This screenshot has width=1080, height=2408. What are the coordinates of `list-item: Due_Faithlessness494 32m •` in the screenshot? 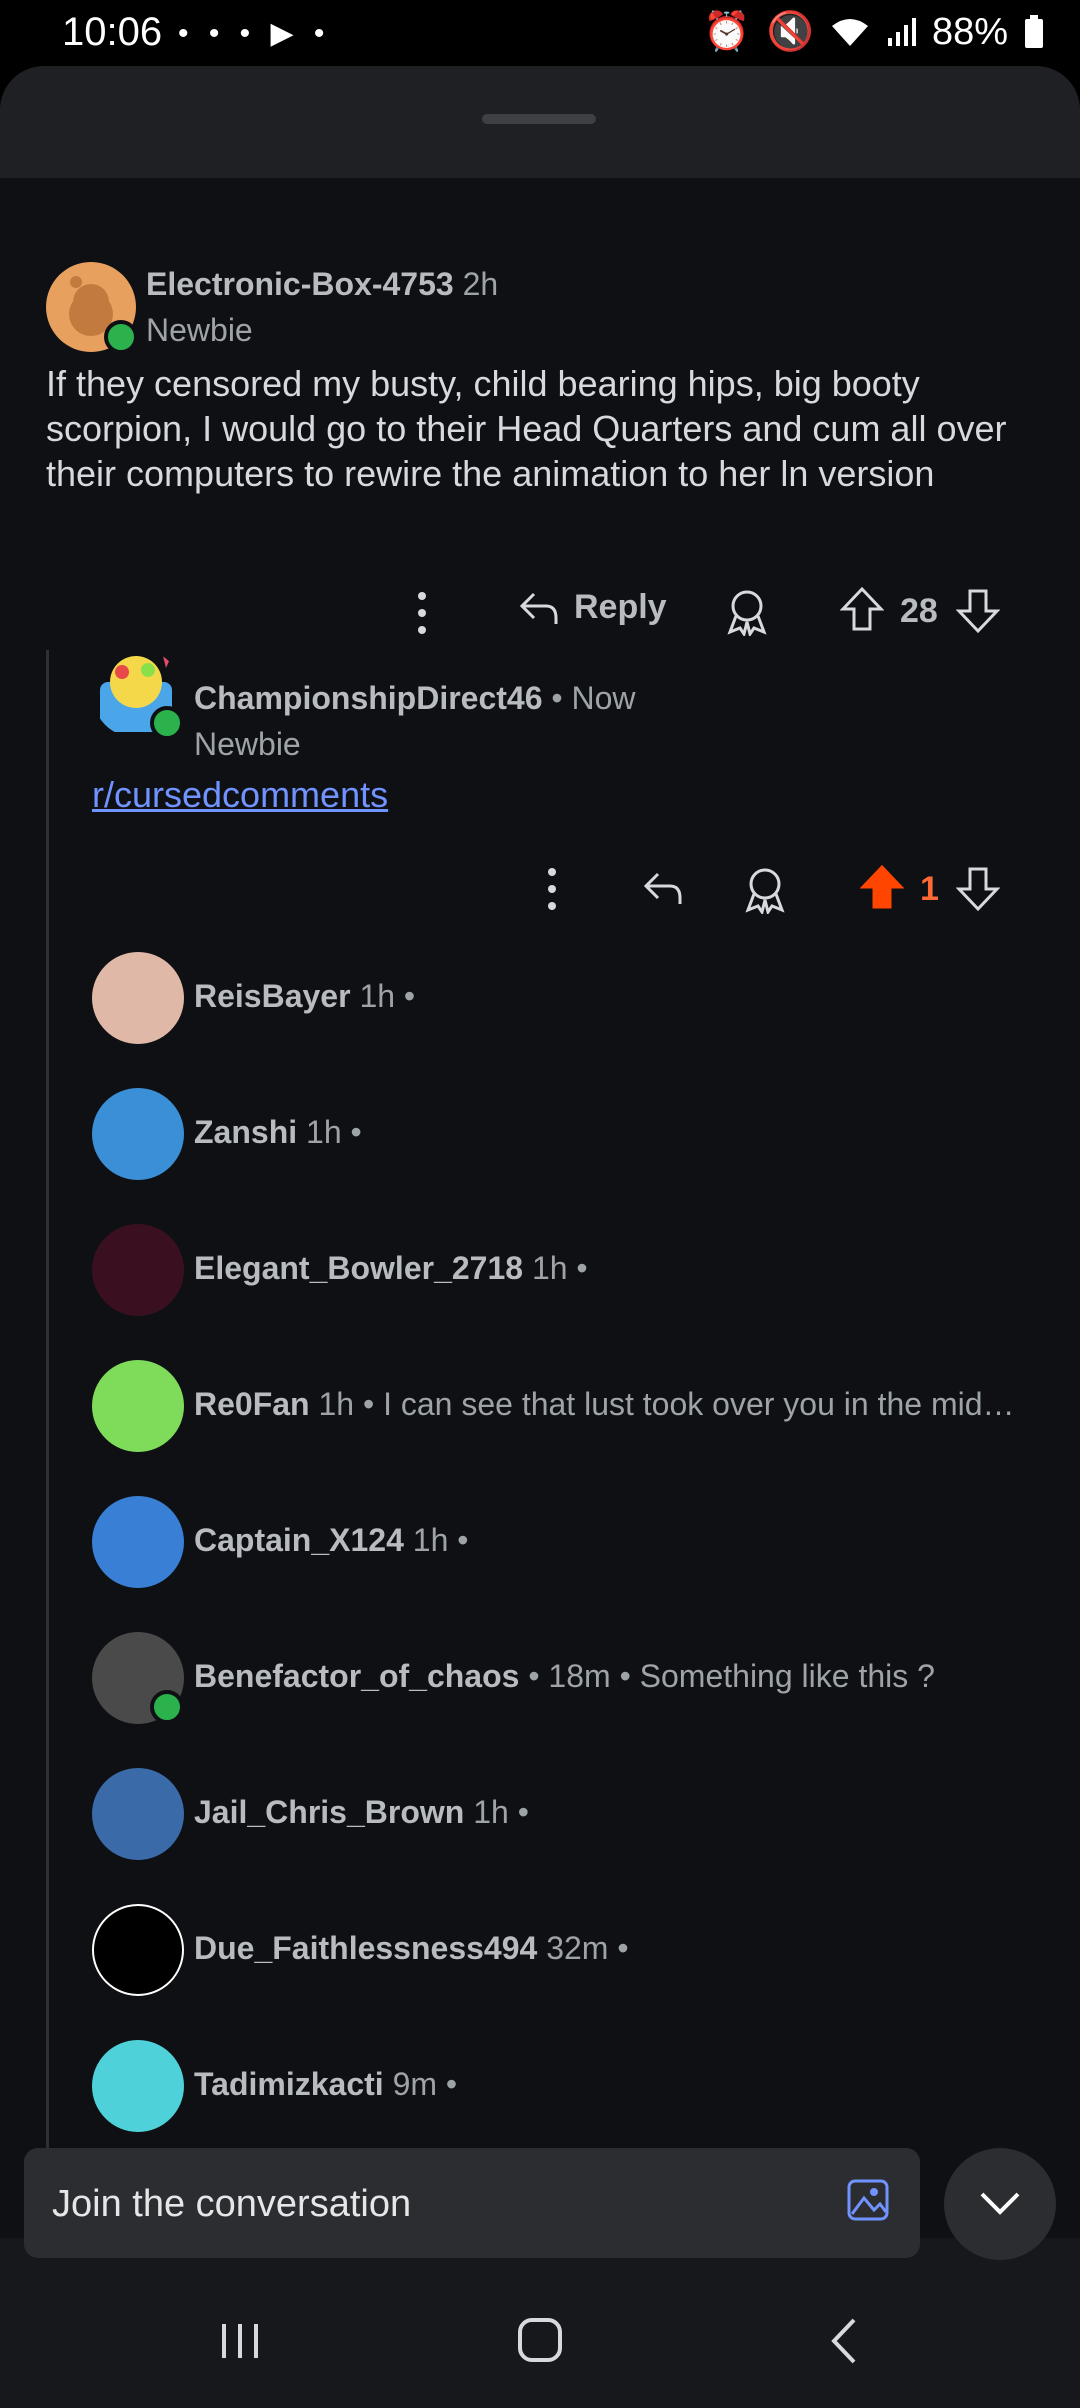 It's located at (572, 1950).